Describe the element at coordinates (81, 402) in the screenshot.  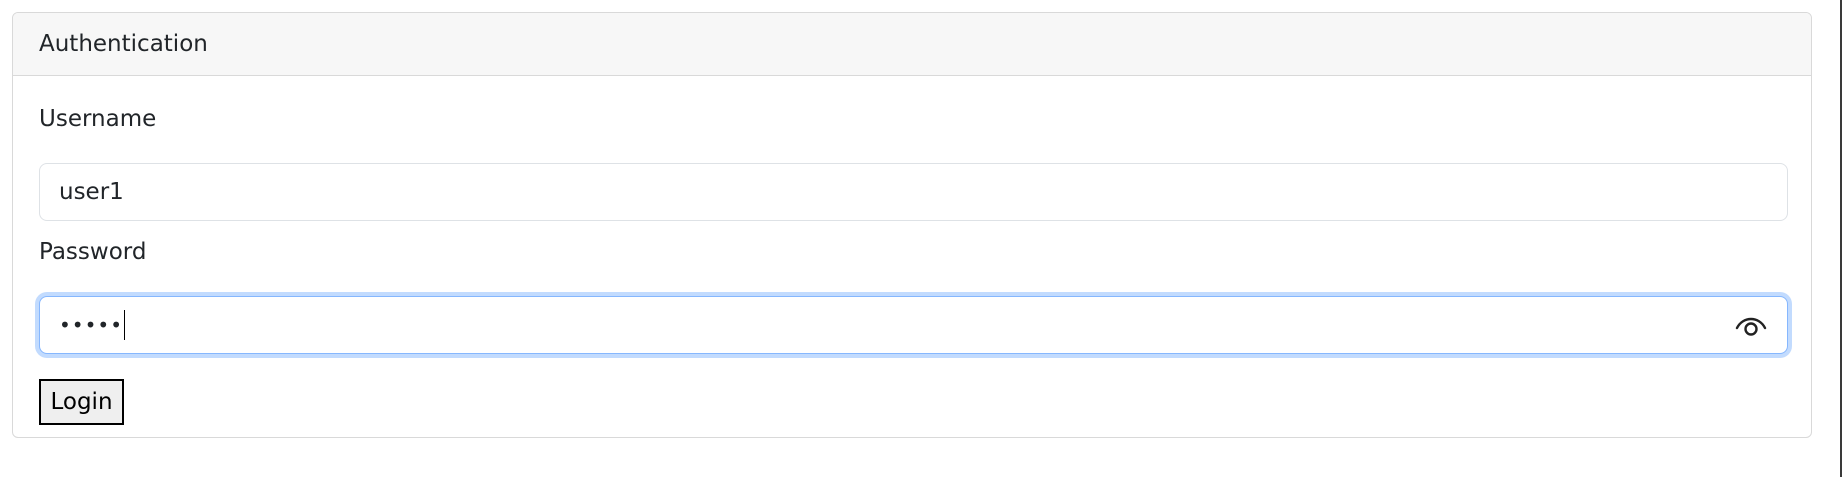
I see `login-button: Login` at that location.